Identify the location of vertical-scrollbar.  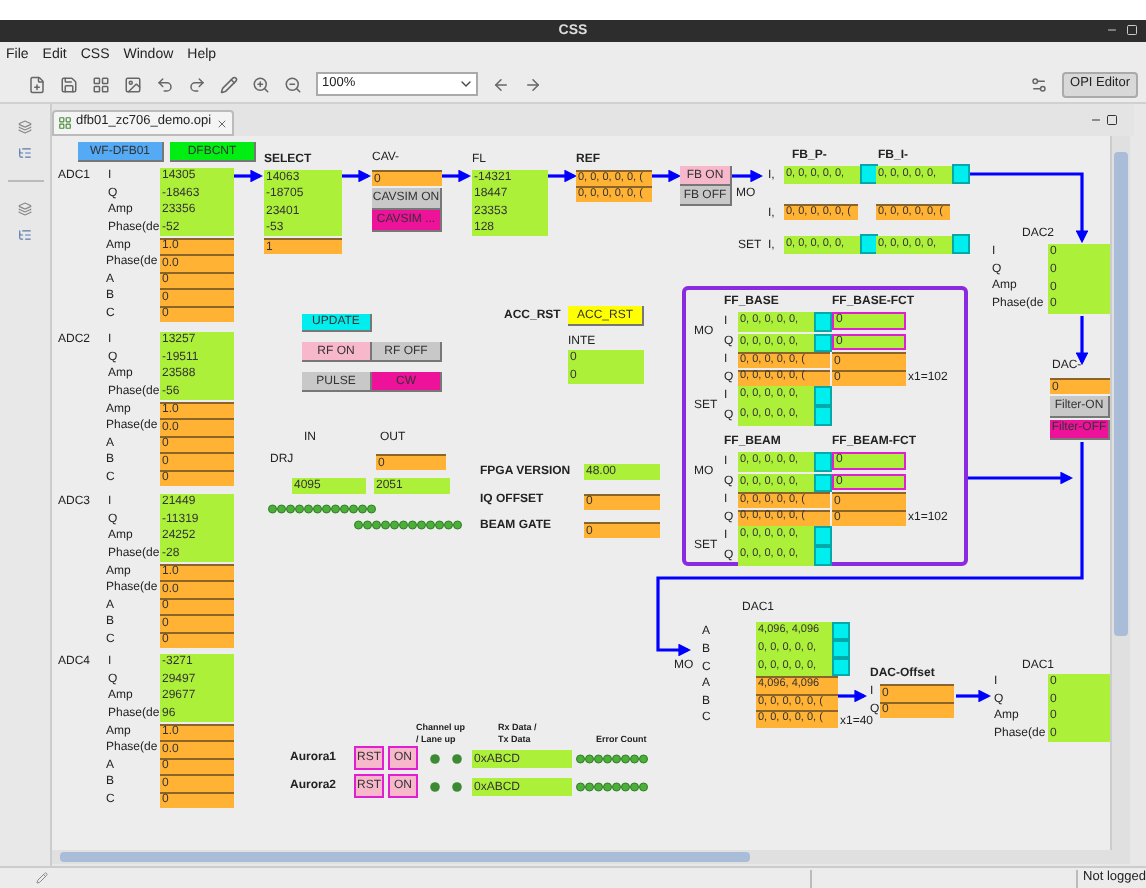
(1120, 493).